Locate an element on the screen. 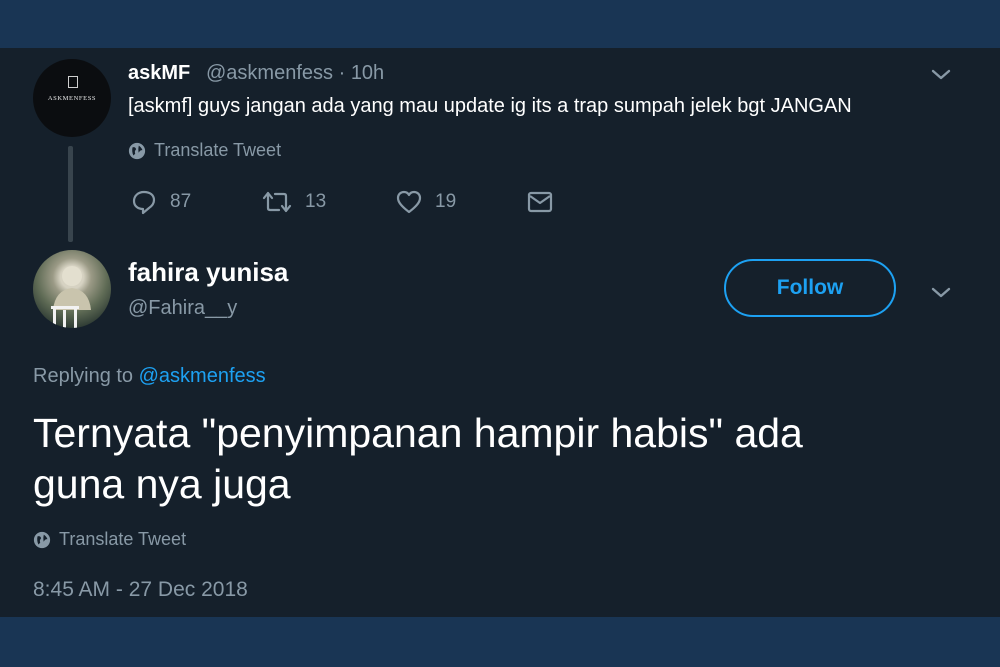  logo-text: ASKMENFESS is located at coordinates (72, 98).